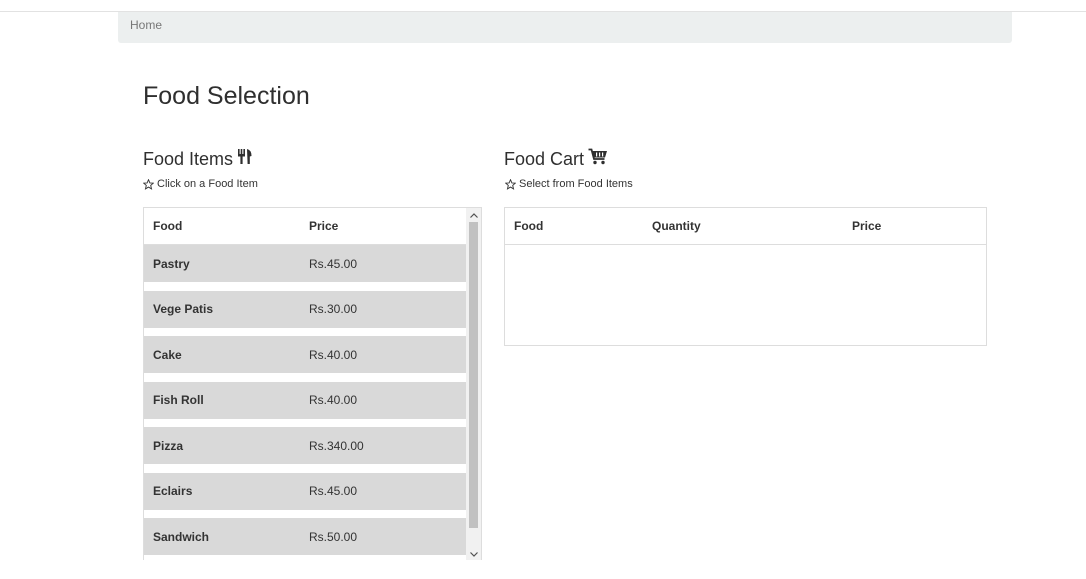 The width and height of the screenshot is (1086, 579). What do you see at coordinates (576, 184) in the screenshot?
I see `food-cart-hint-text: Select from Food Items` at bounding box center [576, 184].